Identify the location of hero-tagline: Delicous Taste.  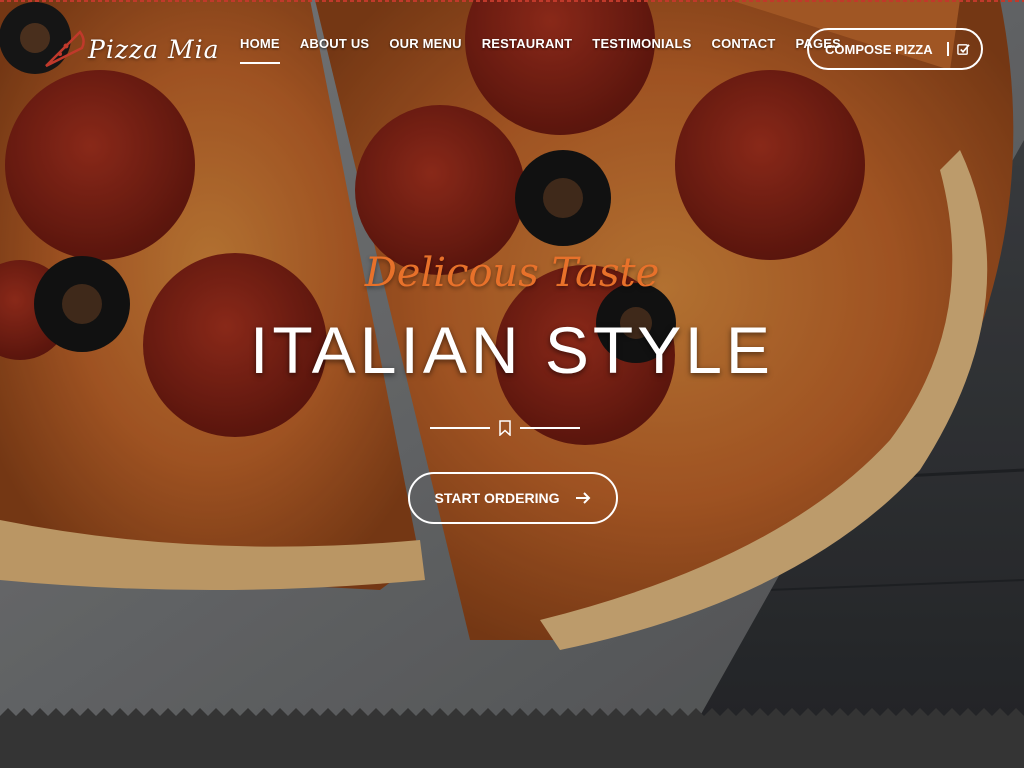
(512, 273).